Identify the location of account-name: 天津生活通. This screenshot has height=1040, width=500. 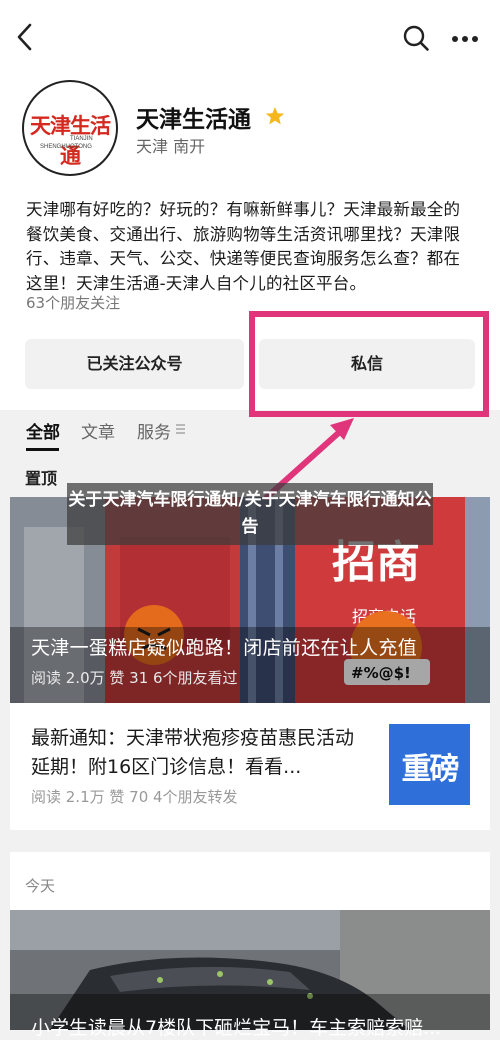
(193, 120).